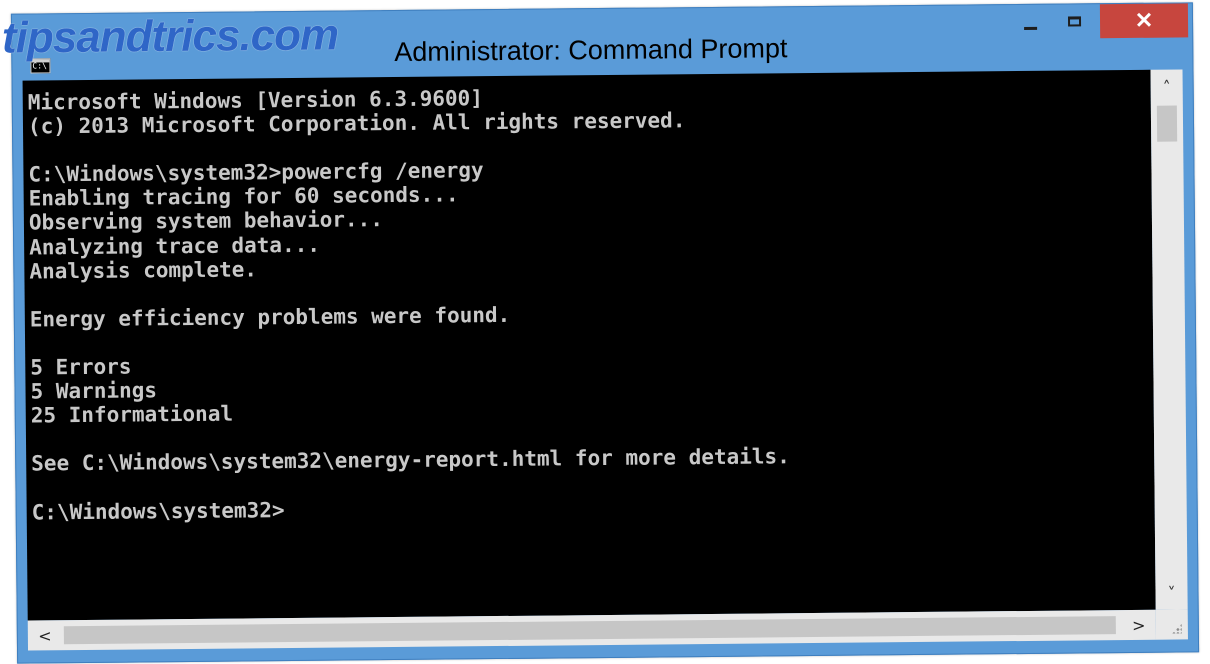 Image resolution: width=1210 pixels, height=664 pixels. Describe the element at coordinates (1167, 123) in the screenshot. I see `vertical-scroll-thumb` at that location.